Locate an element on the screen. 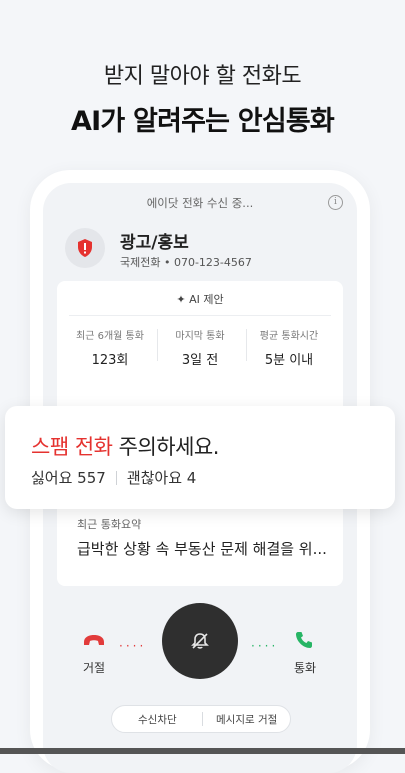  message-reject-button: 메시지로 거절 is located at coordinates (246, 719).